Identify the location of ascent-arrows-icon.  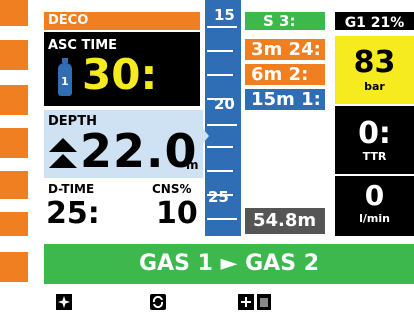
(63, 154).